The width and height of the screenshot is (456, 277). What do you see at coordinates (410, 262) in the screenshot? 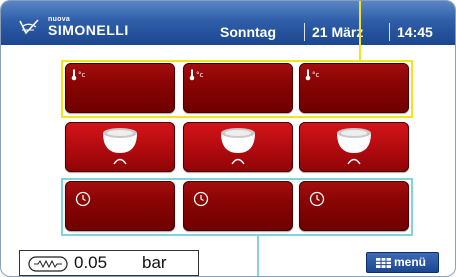
I see `menu-label: menü` at bounding box center [410, 262].